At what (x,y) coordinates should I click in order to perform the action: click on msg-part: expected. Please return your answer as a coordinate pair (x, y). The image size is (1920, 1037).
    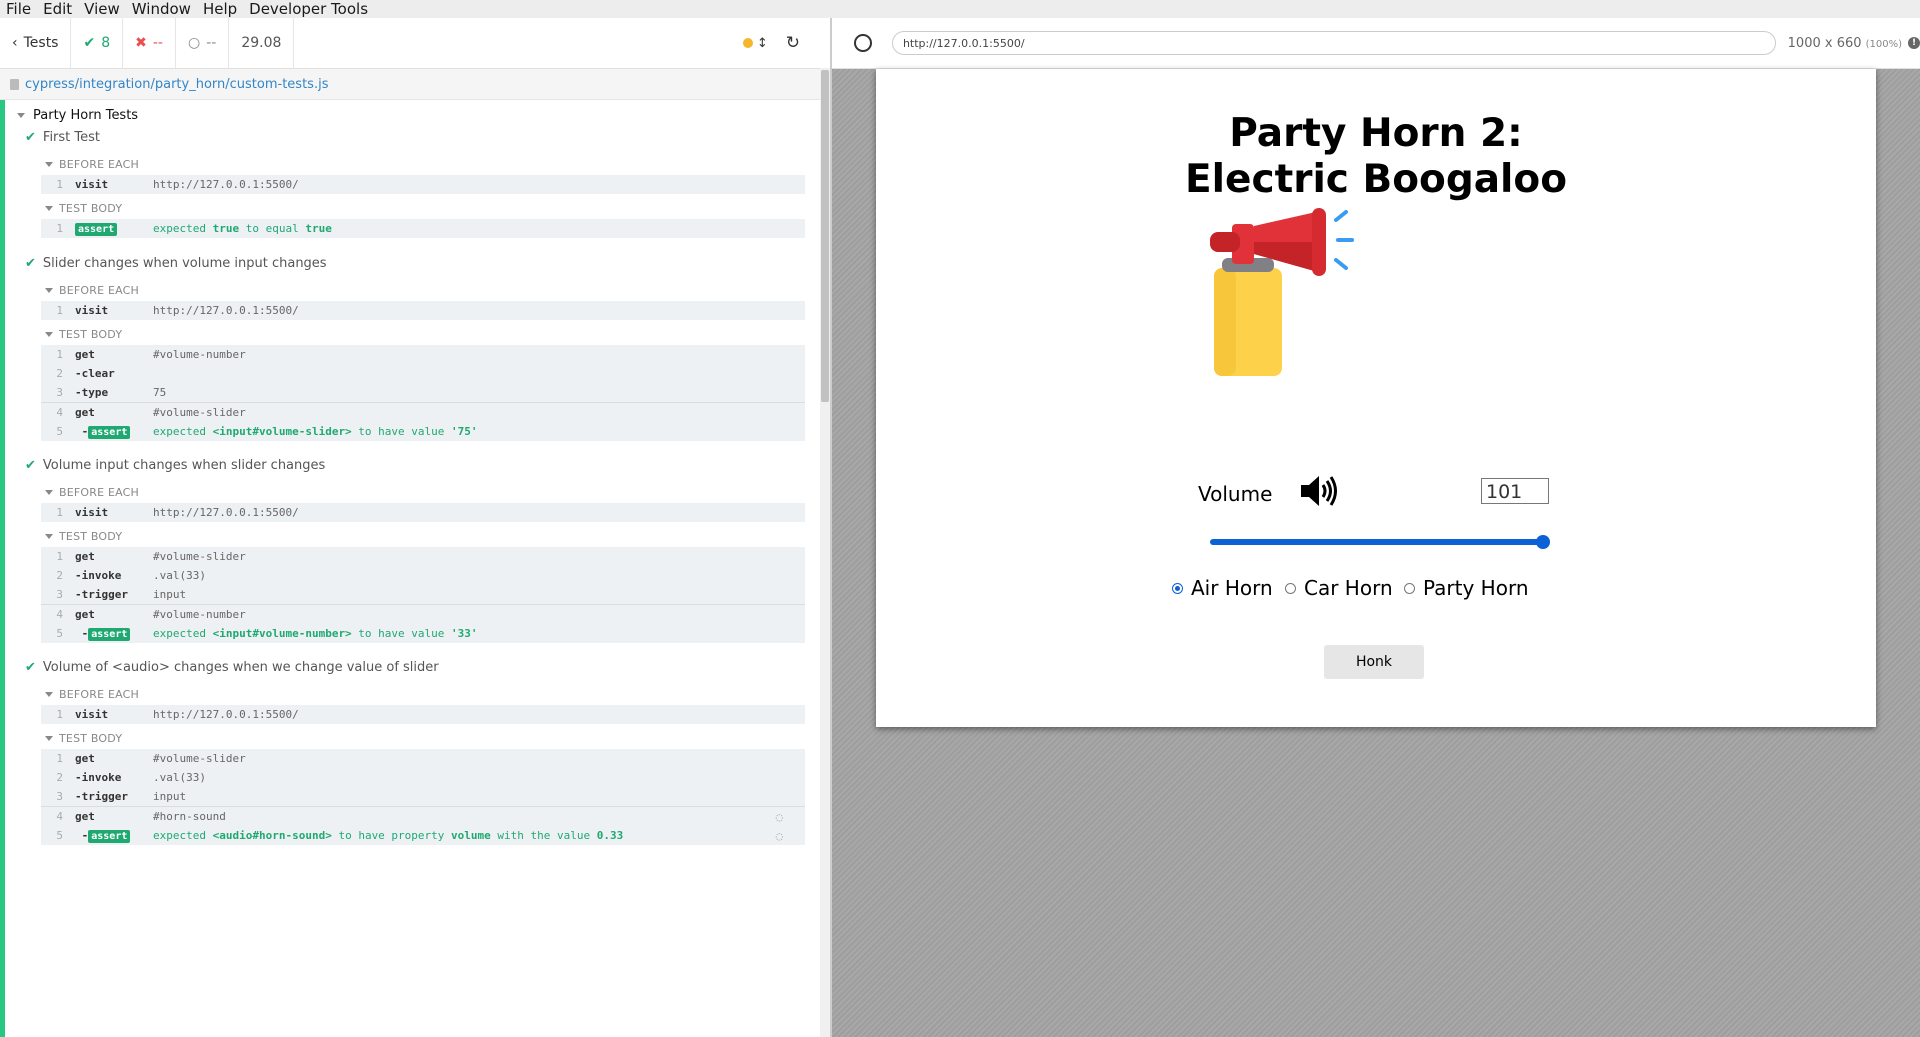
    Looking at the image, I should click on (183, 228).